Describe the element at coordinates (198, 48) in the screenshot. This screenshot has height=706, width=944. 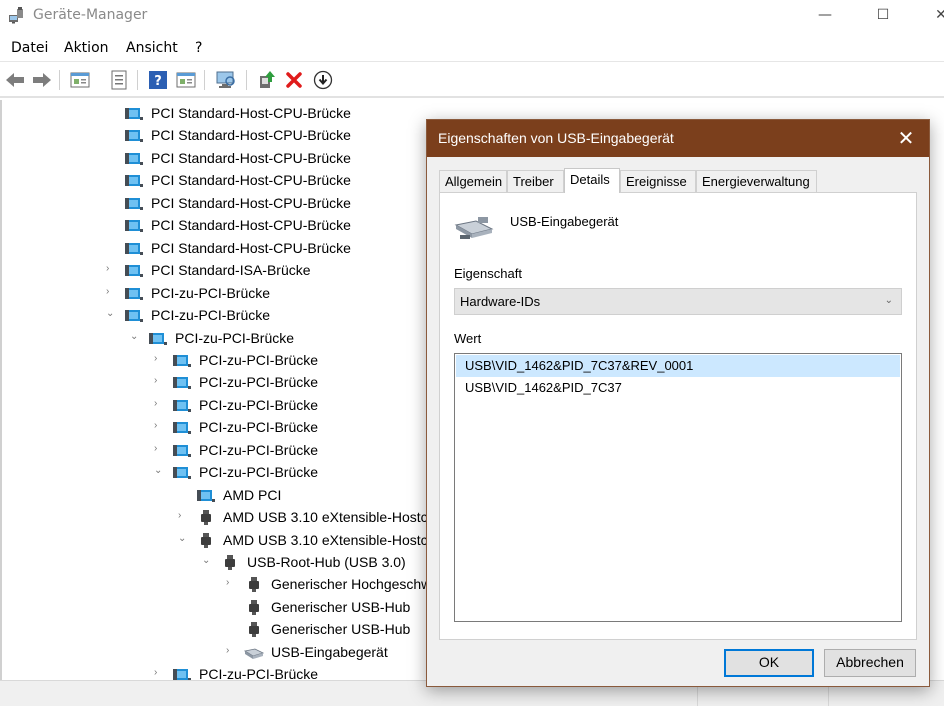
I see `menu-help: ?` at that location.